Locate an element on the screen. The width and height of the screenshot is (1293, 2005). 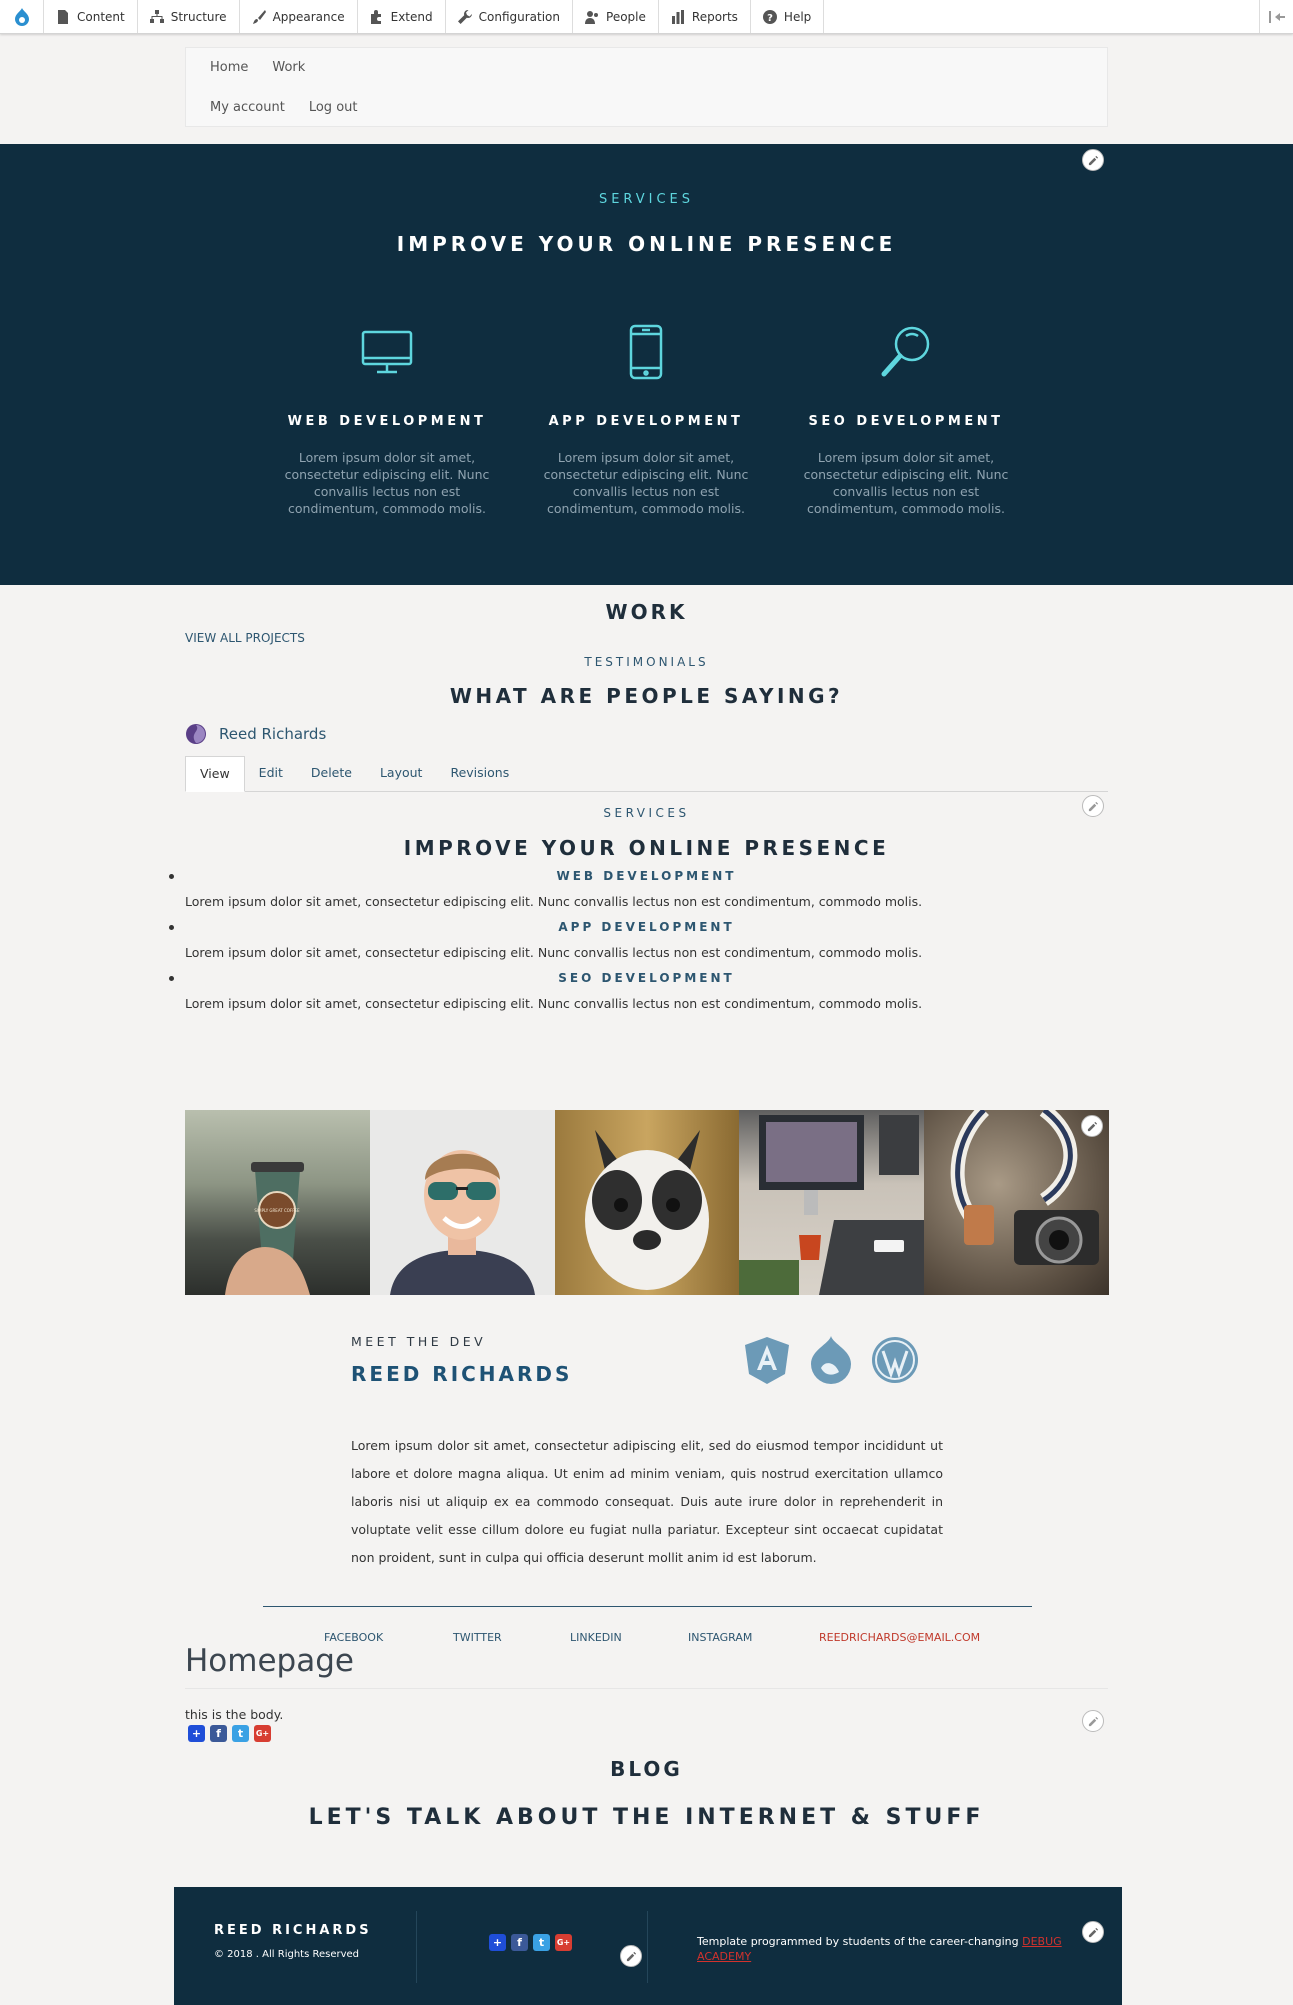
toolbar-configuration: Configuration is located at coordinates (510, 16).